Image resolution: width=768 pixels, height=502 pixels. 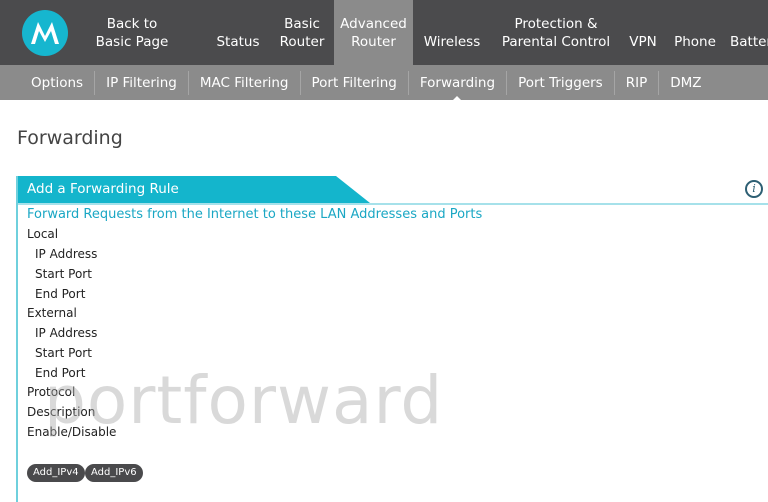 I want to click on watermark: portforward, so click(x=244, y=400).